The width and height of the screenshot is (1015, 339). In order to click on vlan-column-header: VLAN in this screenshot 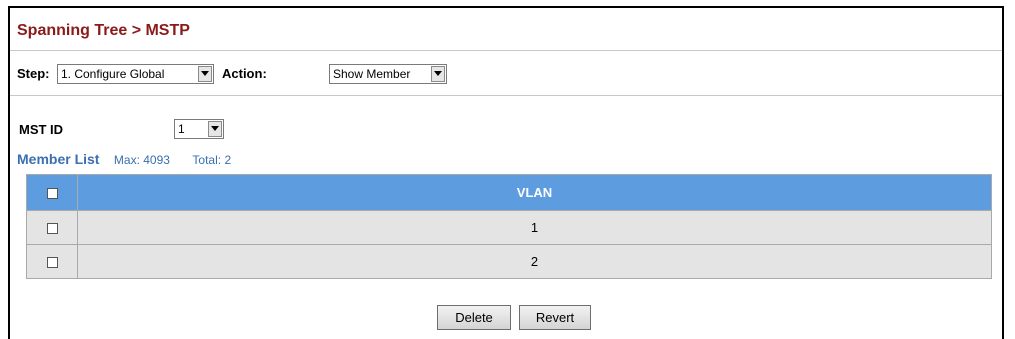, I will do `click(534, 192)`.